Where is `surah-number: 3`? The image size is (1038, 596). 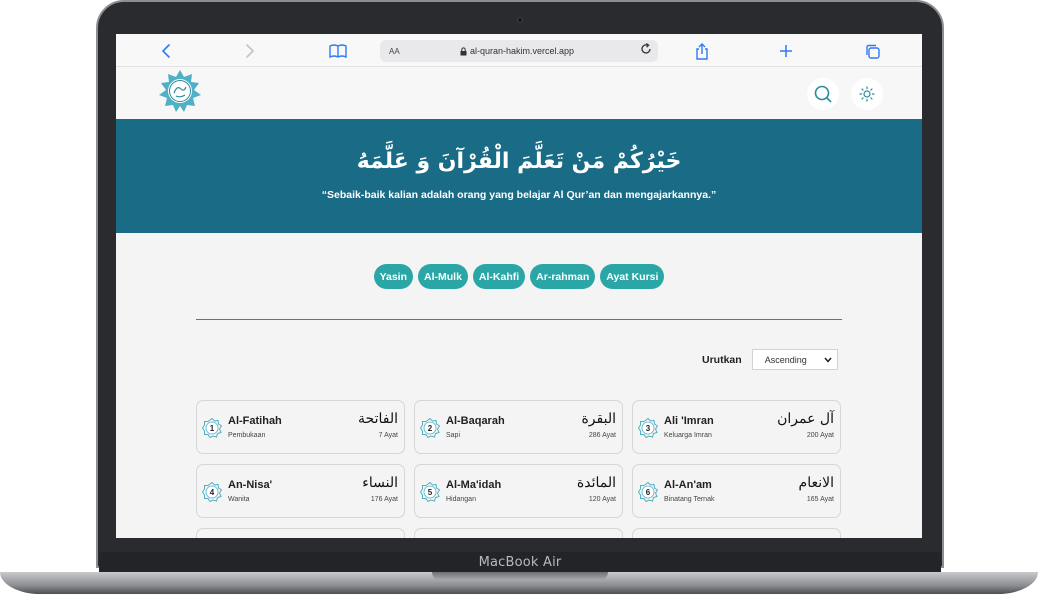
surah-number: 3 is located at coordinates (648, 428).